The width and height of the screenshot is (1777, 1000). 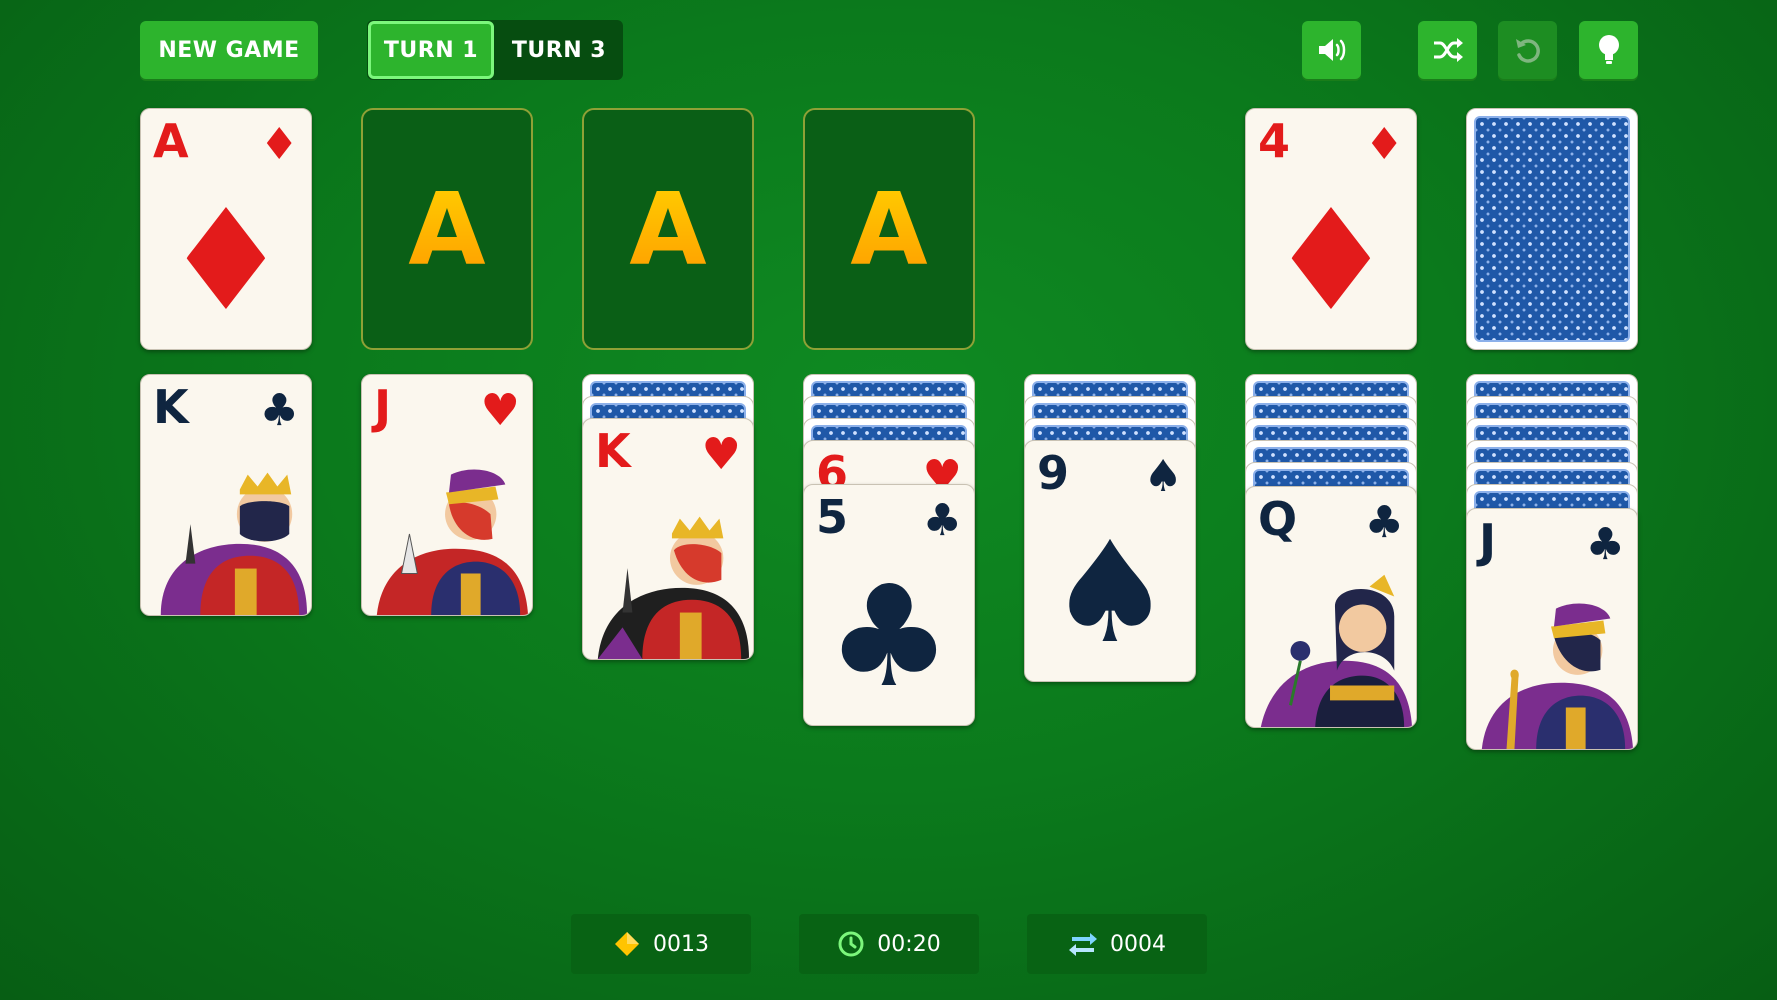 What do you see at coordinates (1138, 944) in the screenshot?
I see `moves-value: 0004` at bounding box center [1138, 944].